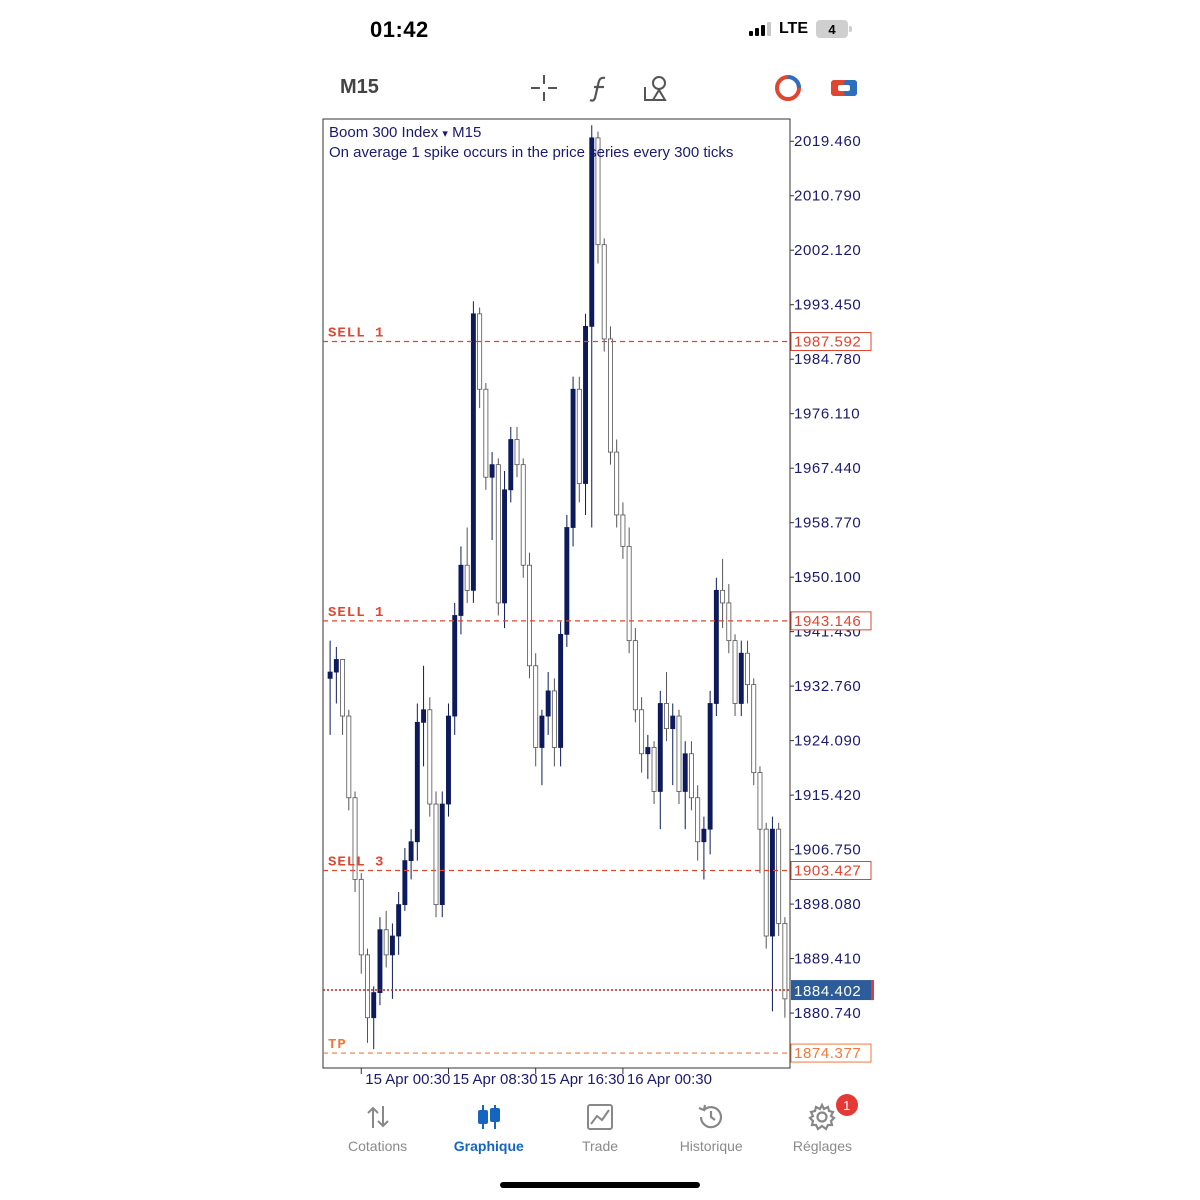 This screenshot has width=1200, height=1200. What do you see at coordinates (827, 359) in the screenshot?
I see `y-tick-label: 1984.780` at bounding box center [827, 359].